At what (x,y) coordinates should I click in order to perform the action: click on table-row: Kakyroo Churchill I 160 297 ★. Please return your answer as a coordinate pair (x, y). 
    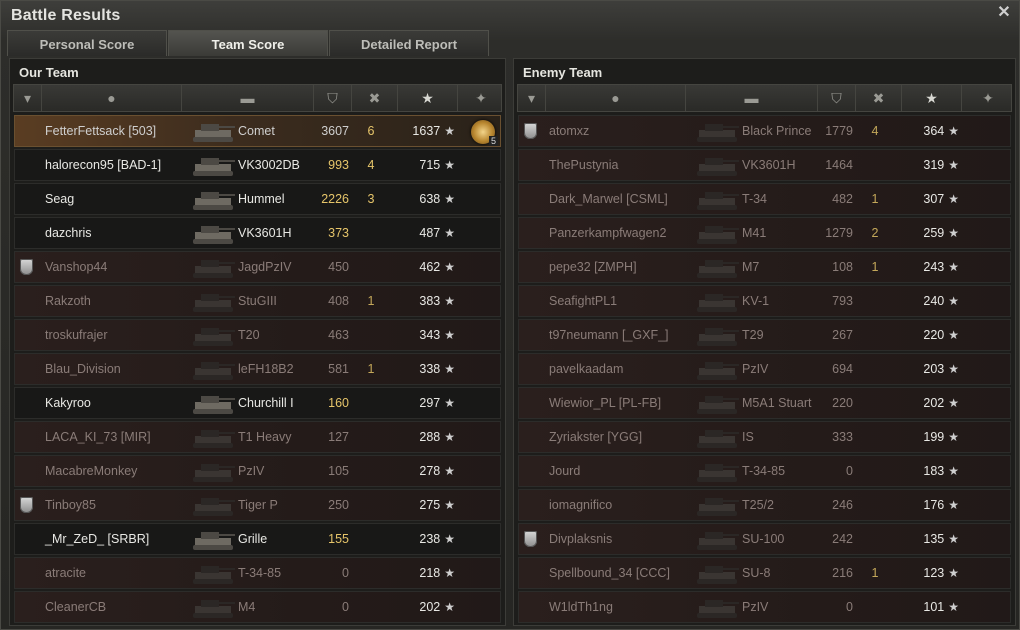
    Looking at the image, I should click on (257, 403).